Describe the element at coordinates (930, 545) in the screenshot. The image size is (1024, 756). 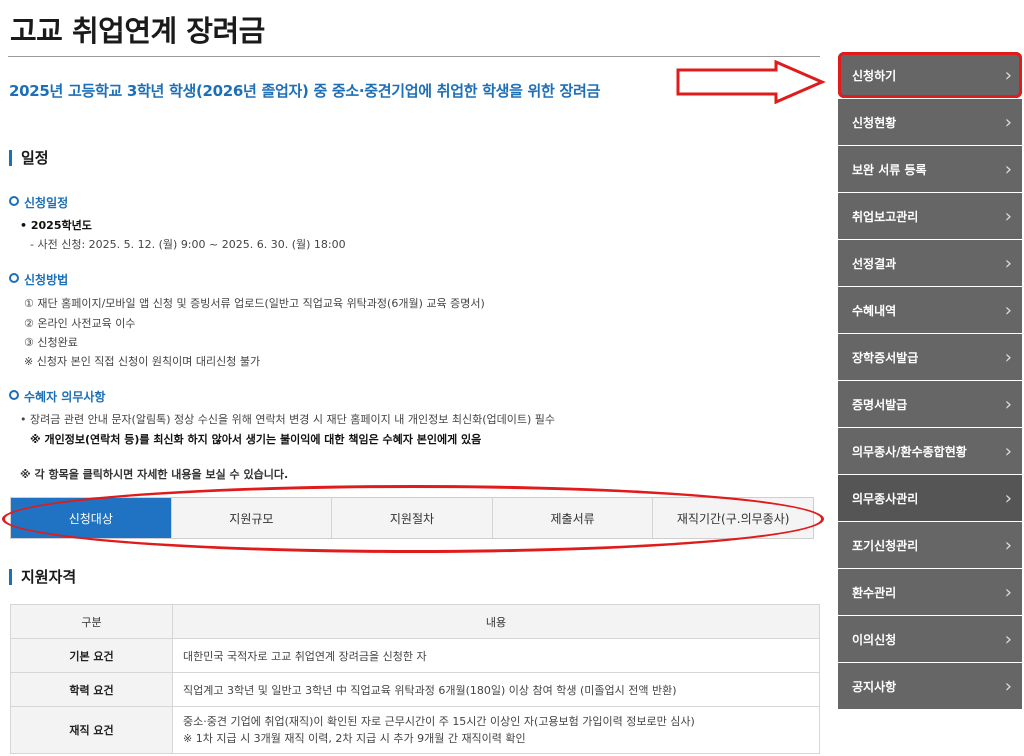
I see `side-item-waiver-management: 포기신청관리 ›` at that location.